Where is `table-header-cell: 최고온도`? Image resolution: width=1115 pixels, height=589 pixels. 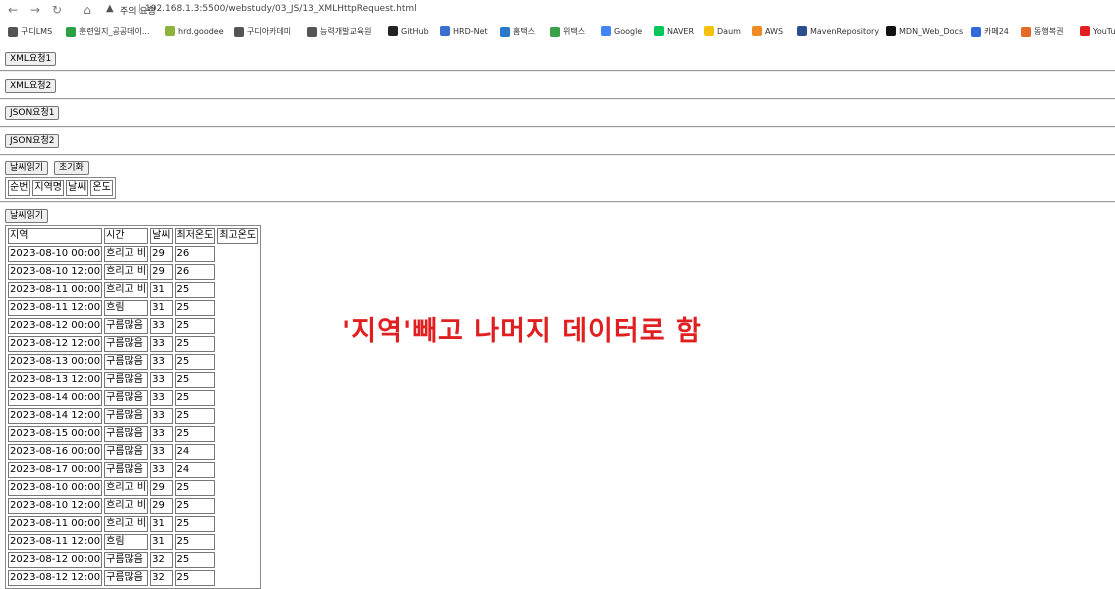 table-header-cell: 최고온도 is located at coordinates (238, 236).